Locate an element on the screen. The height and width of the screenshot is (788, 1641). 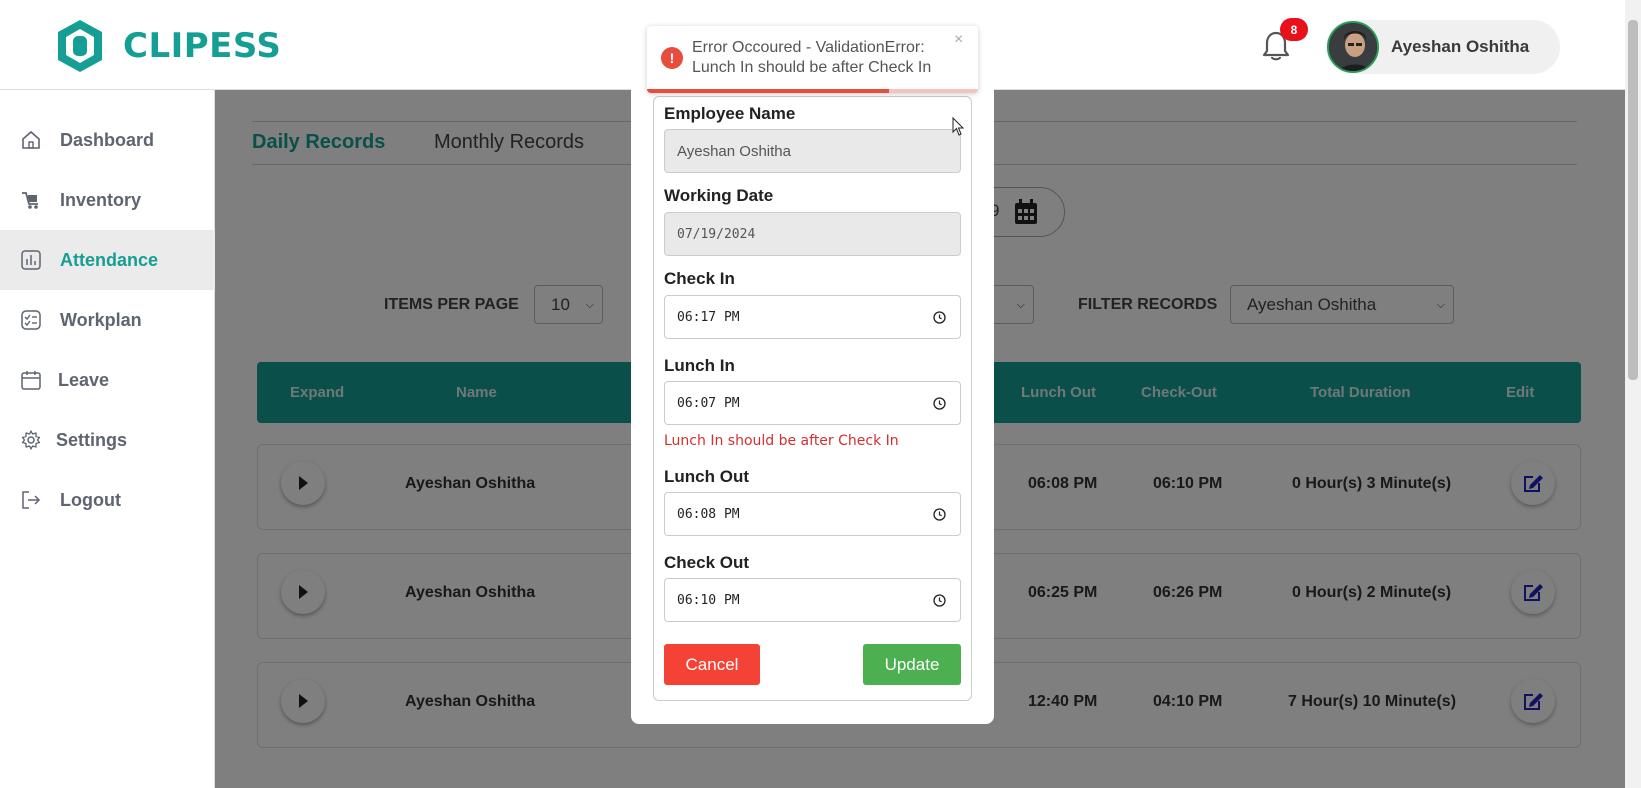
check-in-field: 06:17 PM is located at coordinates (812, 317).